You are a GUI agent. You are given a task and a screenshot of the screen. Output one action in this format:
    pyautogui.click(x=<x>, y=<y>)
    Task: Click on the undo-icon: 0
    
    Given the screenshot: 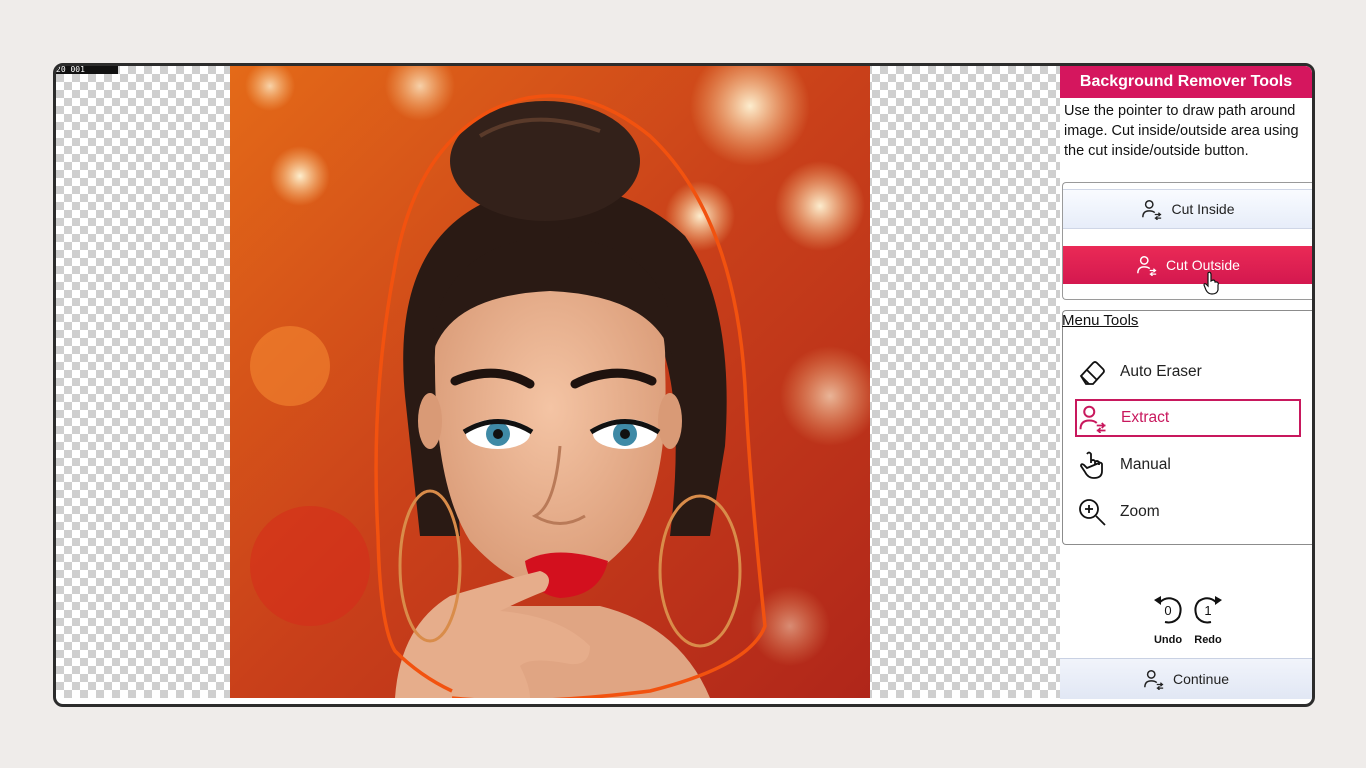 What is the action you would take?
    pyautogui.click(x=1168, y=610)
    